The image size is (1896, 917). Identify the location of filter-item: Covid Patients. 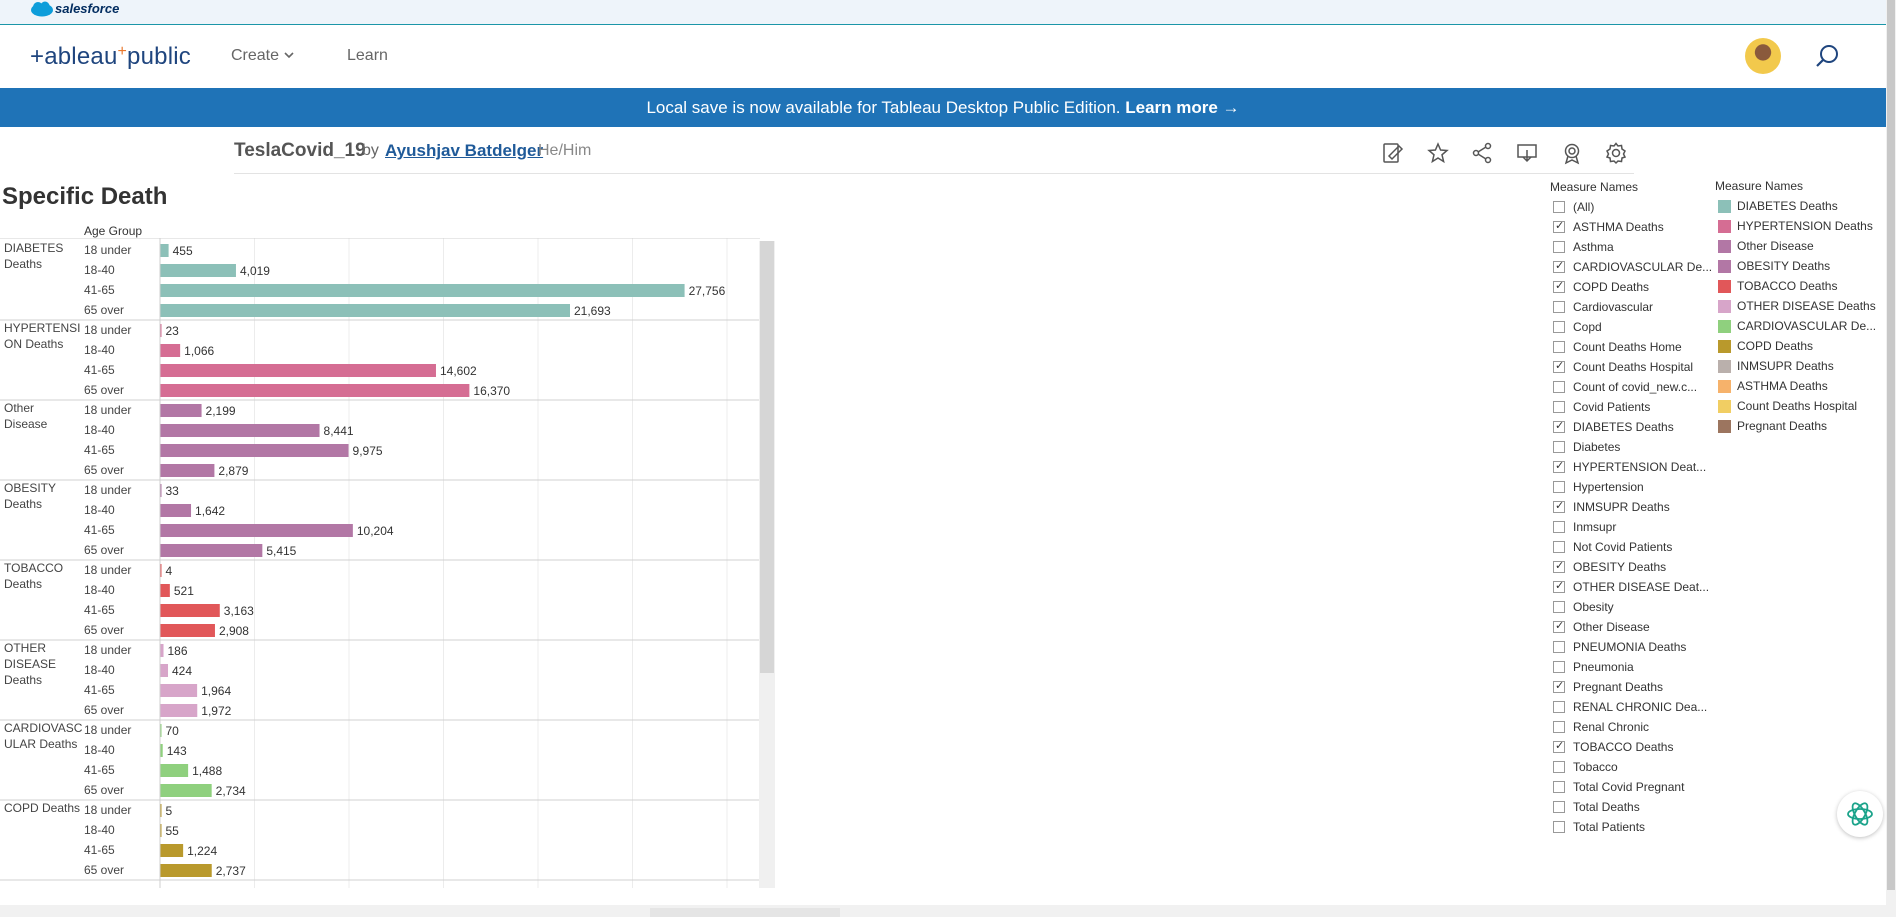
(1628, 408).